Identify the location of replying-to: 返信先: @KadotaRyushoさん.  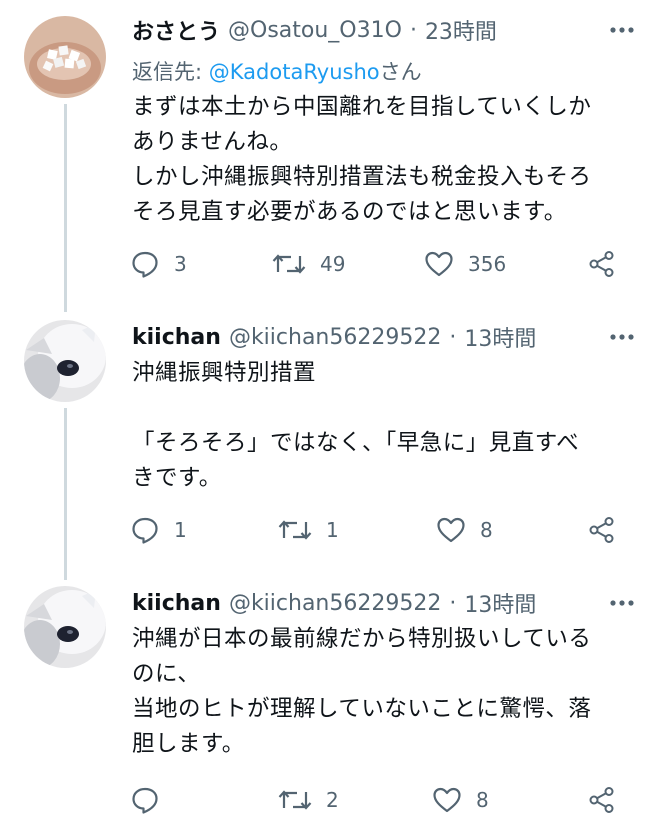
(277, 71).